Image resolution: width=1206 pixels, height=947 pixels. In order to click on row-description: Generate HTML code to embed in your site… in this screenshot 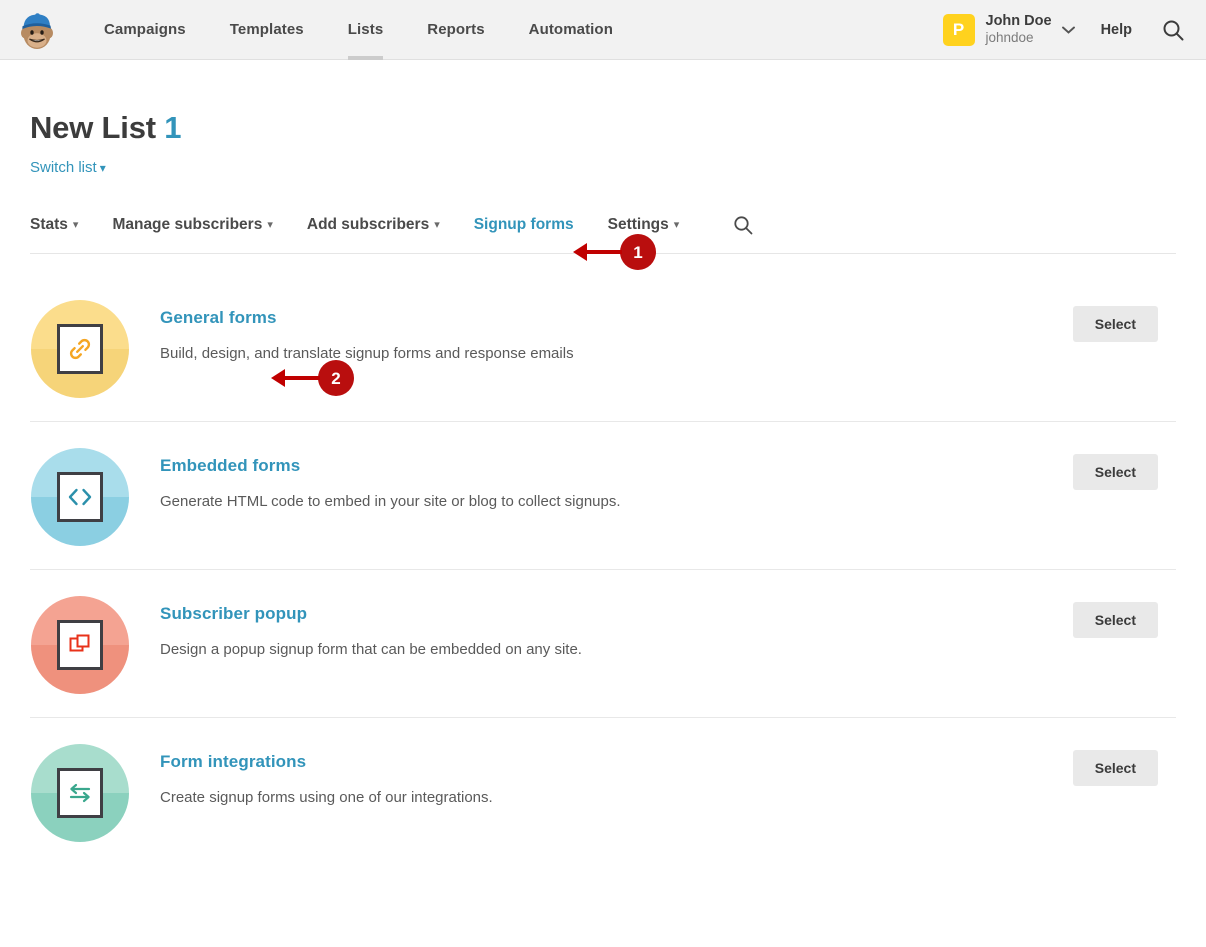, I will do `click(390, 501)`.